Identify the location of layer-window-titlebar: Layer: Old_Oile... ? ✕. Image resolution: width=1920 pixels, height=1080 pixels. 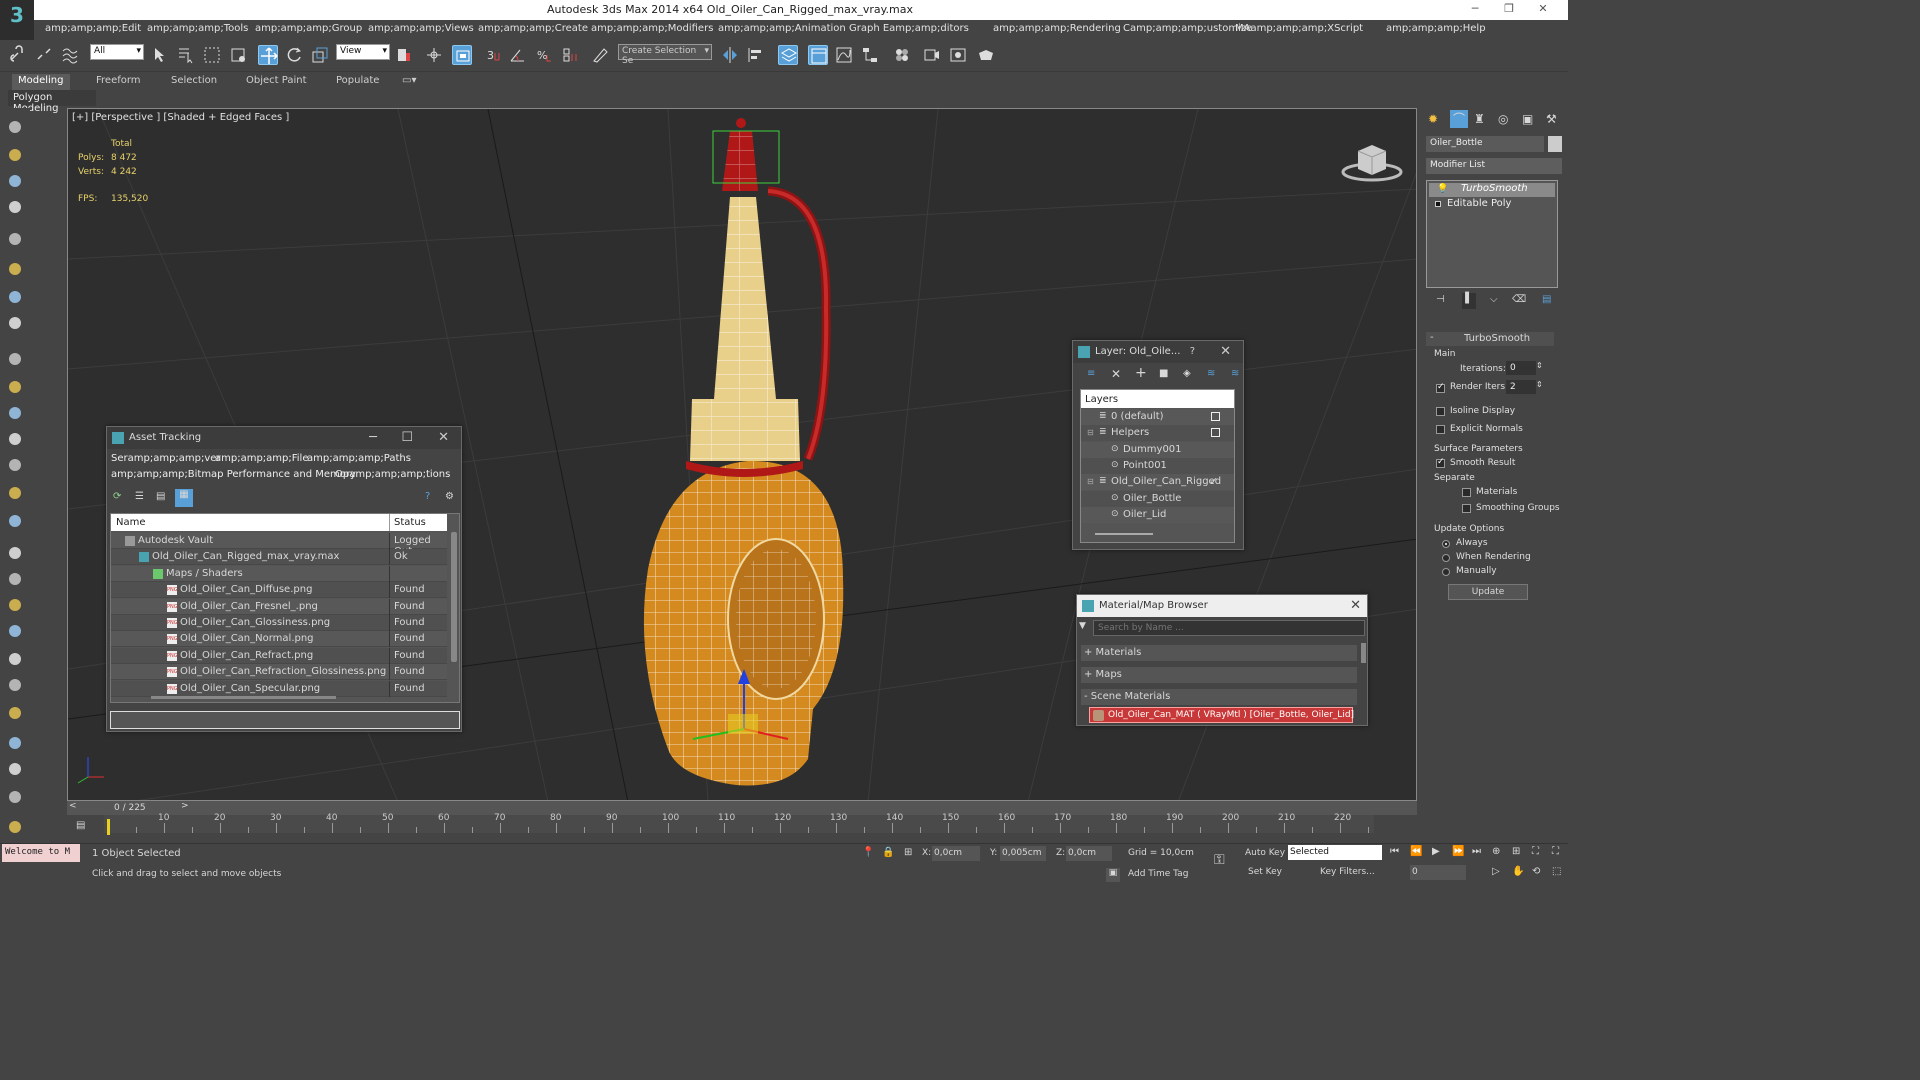
(1158, 352).